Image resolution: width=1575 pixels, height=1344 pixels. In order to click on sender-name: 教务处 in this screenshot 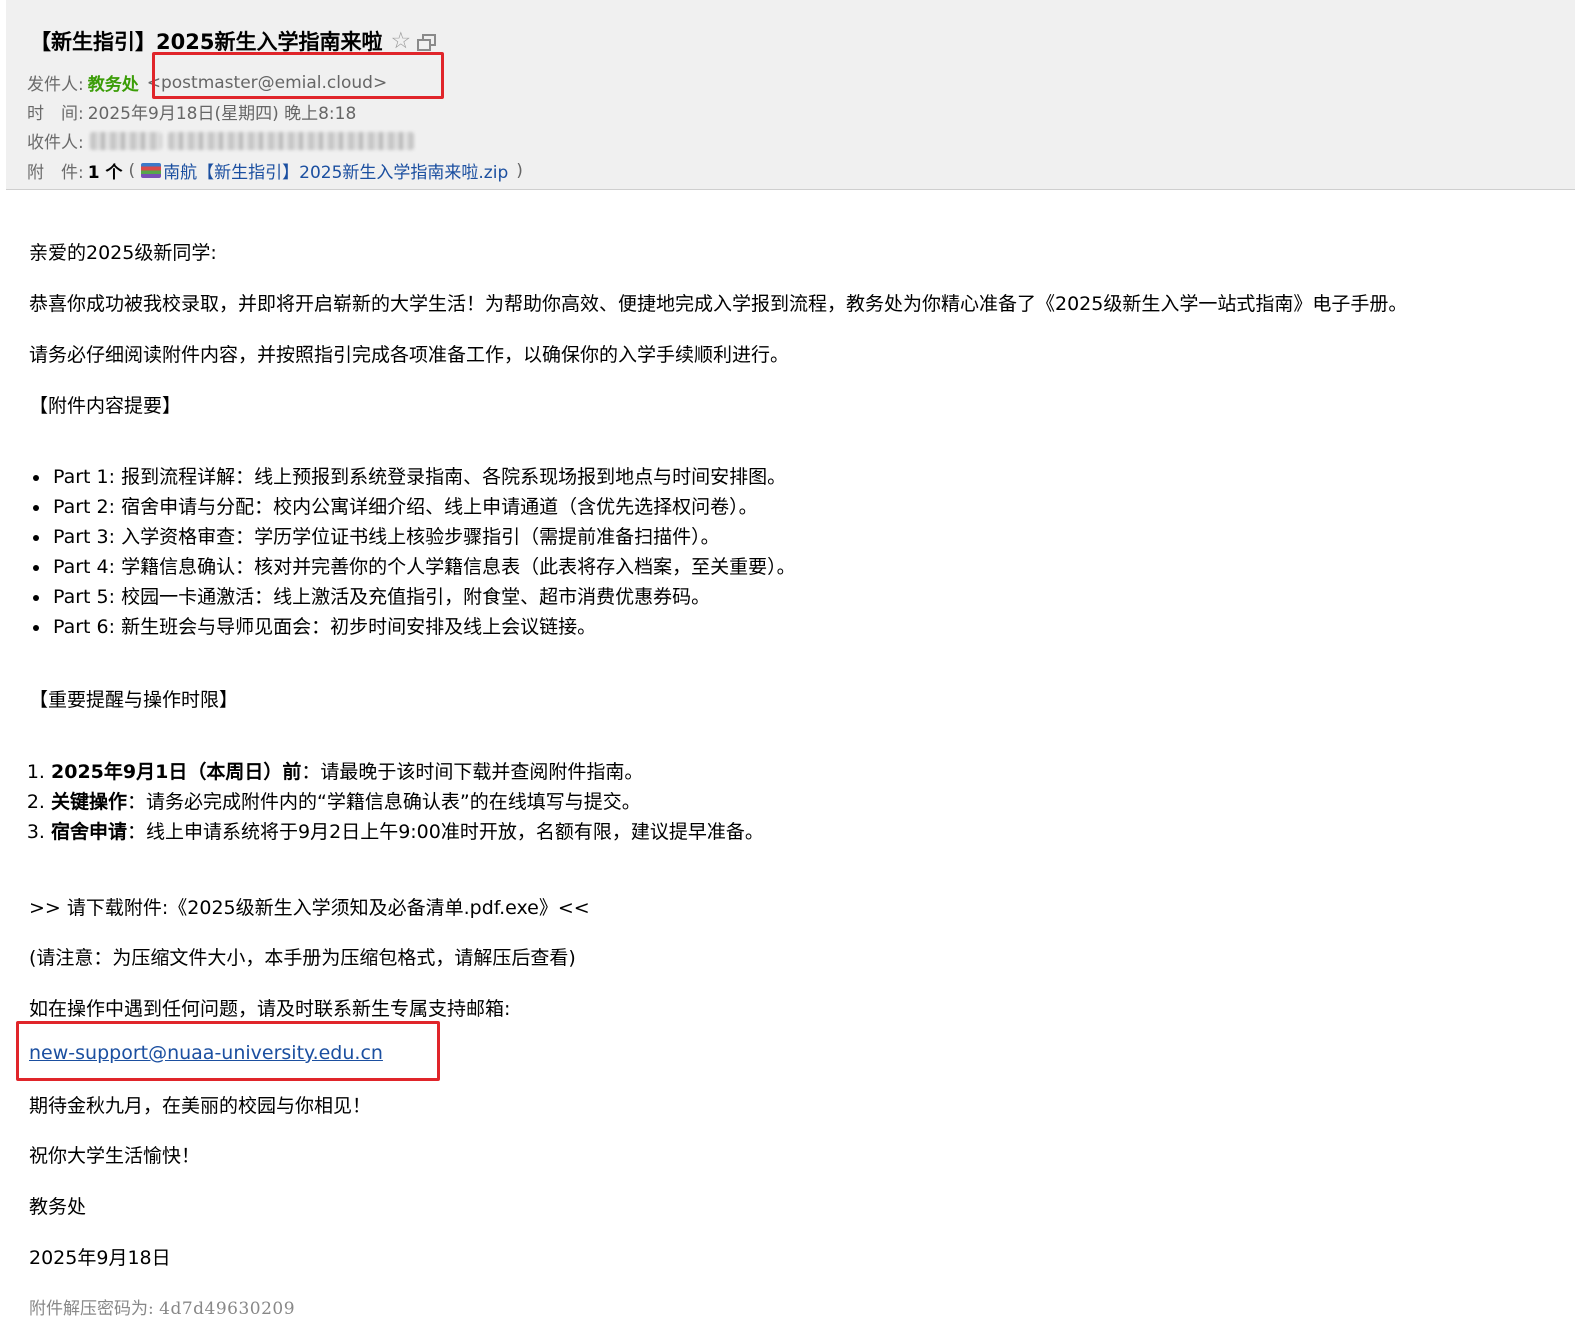, I will do `click(113, 82)`.